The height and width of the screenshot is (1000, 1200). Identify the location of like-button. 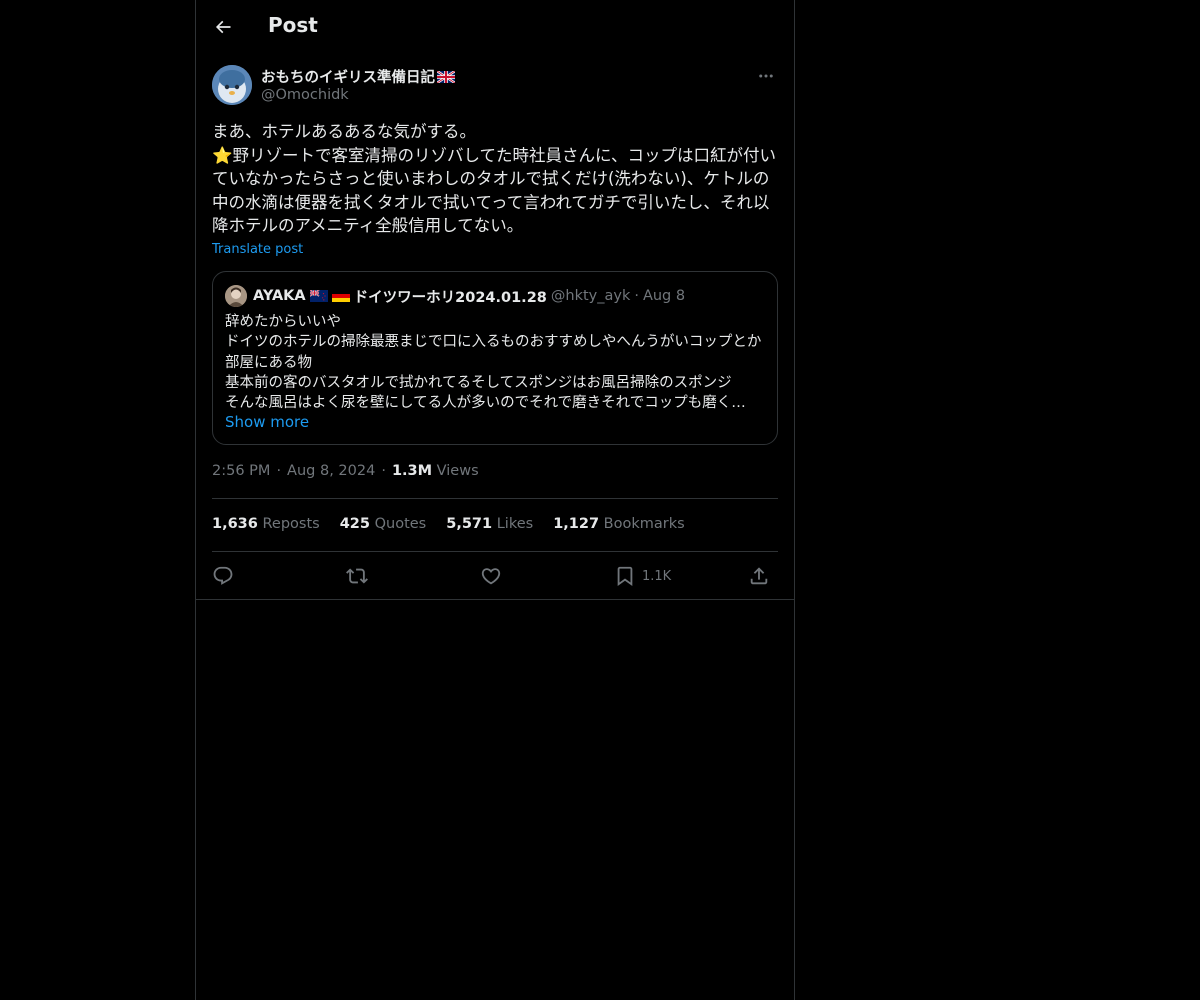
(491, 576).